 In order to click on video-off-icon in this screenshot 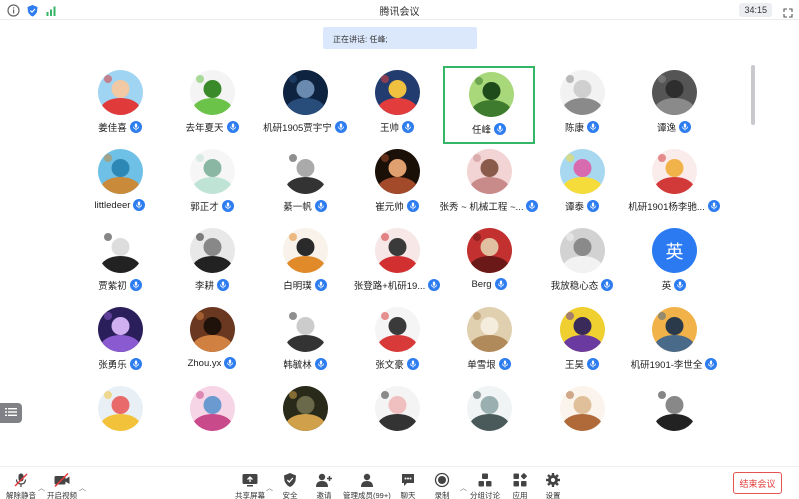, I will do `click(62, 480)`.